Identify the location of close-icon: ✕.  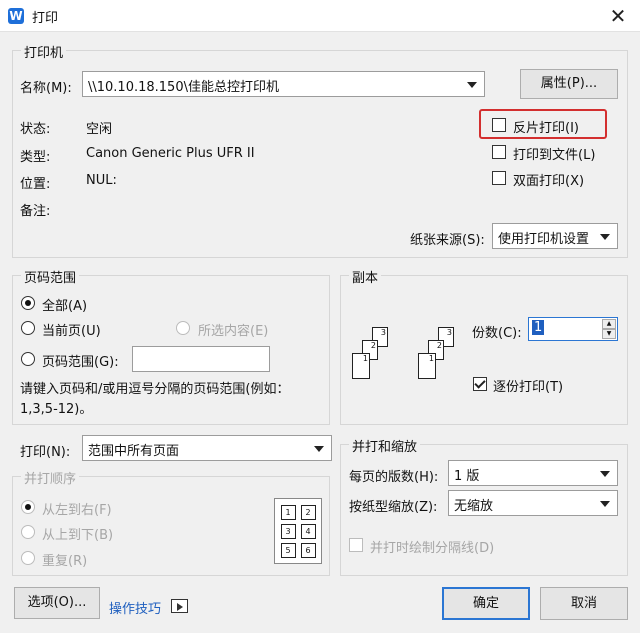
(618, 16).